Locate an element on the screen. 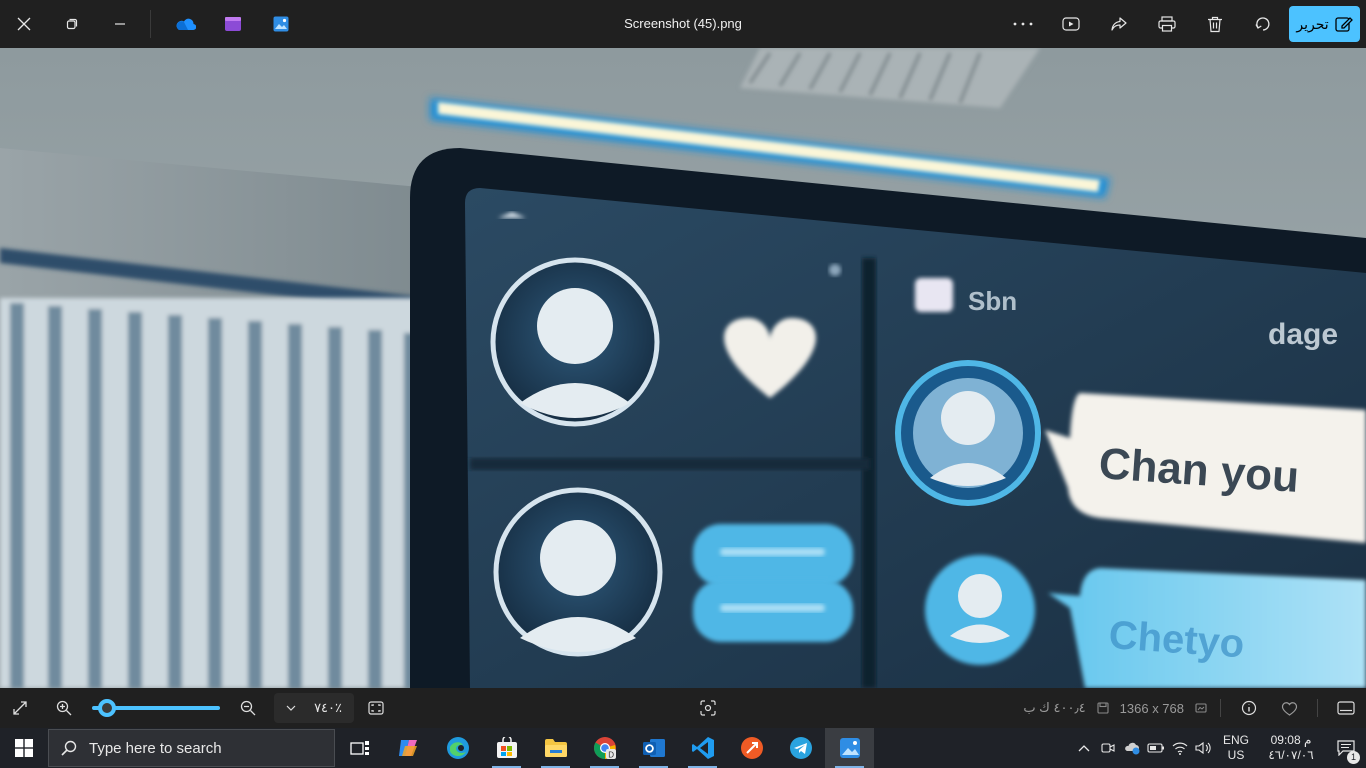  edit-image-button: تحرير is located at coordinates (1324, 24).